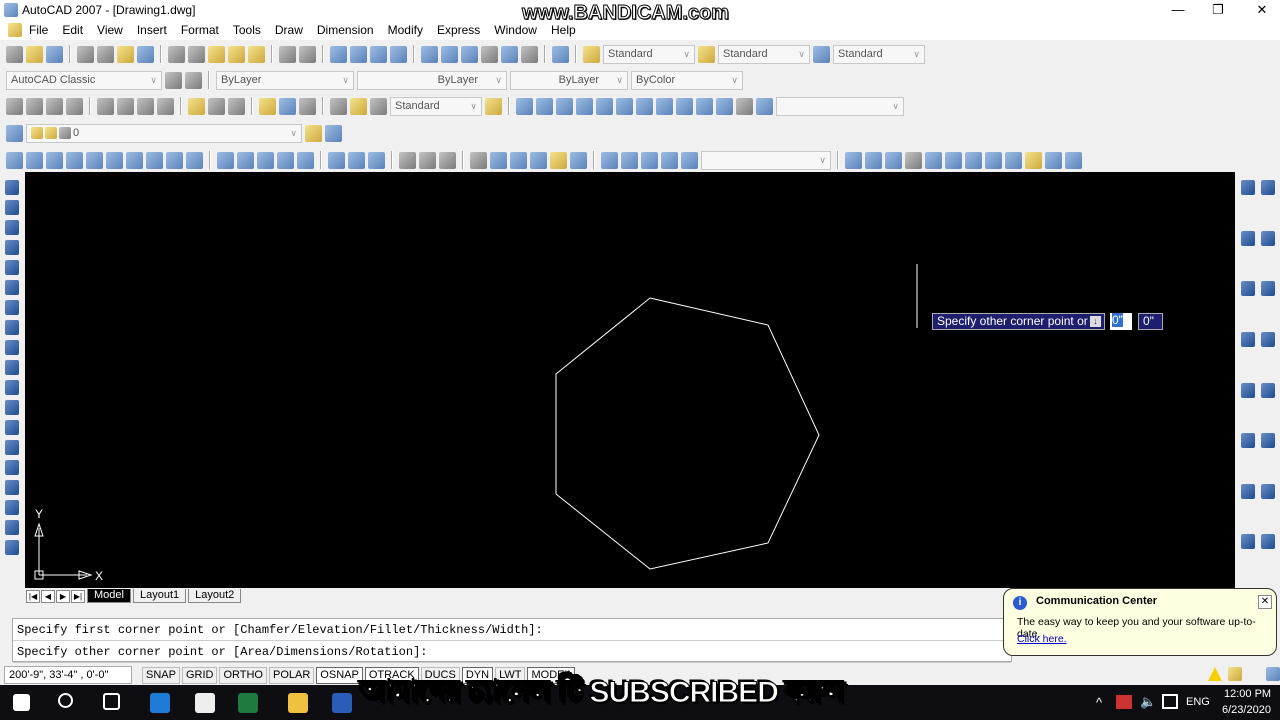 The width and height of the screenshot is (1280, 720). Describe the element at coordinates (54, 106) in the screenshot. I see `arc-length-icon` at that location.